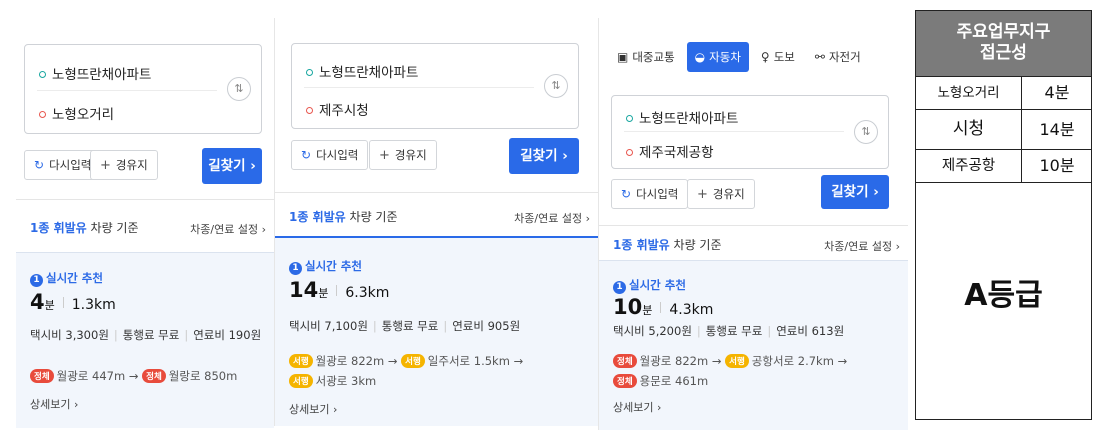 Image resolution: width=1110 pixels, height=431 pixels. What do you see at coordinates (660, 381) in the screenshot?
I see `road-segments: 정체 용문로 461m` at bounding box center [660, 381].